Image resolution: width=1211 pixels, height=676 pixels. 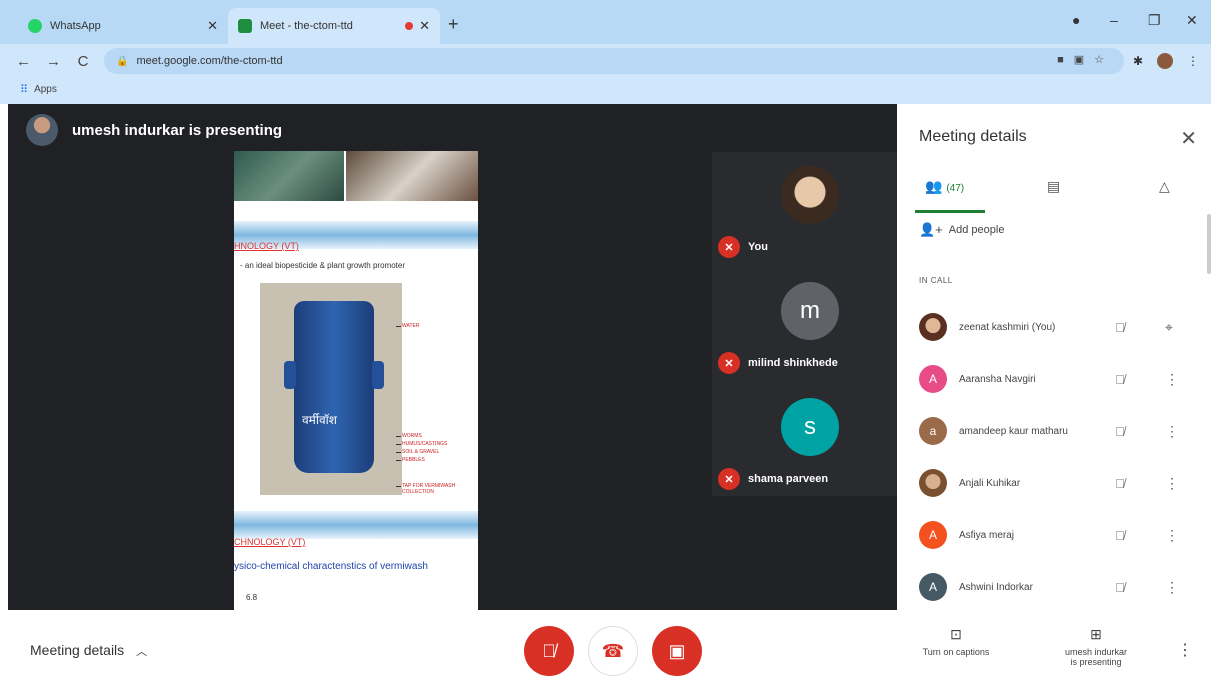 What do you see at coordinates (1209, 244) in the screenshot?
I see `scrollbar` at bounding box center [1209, 244].